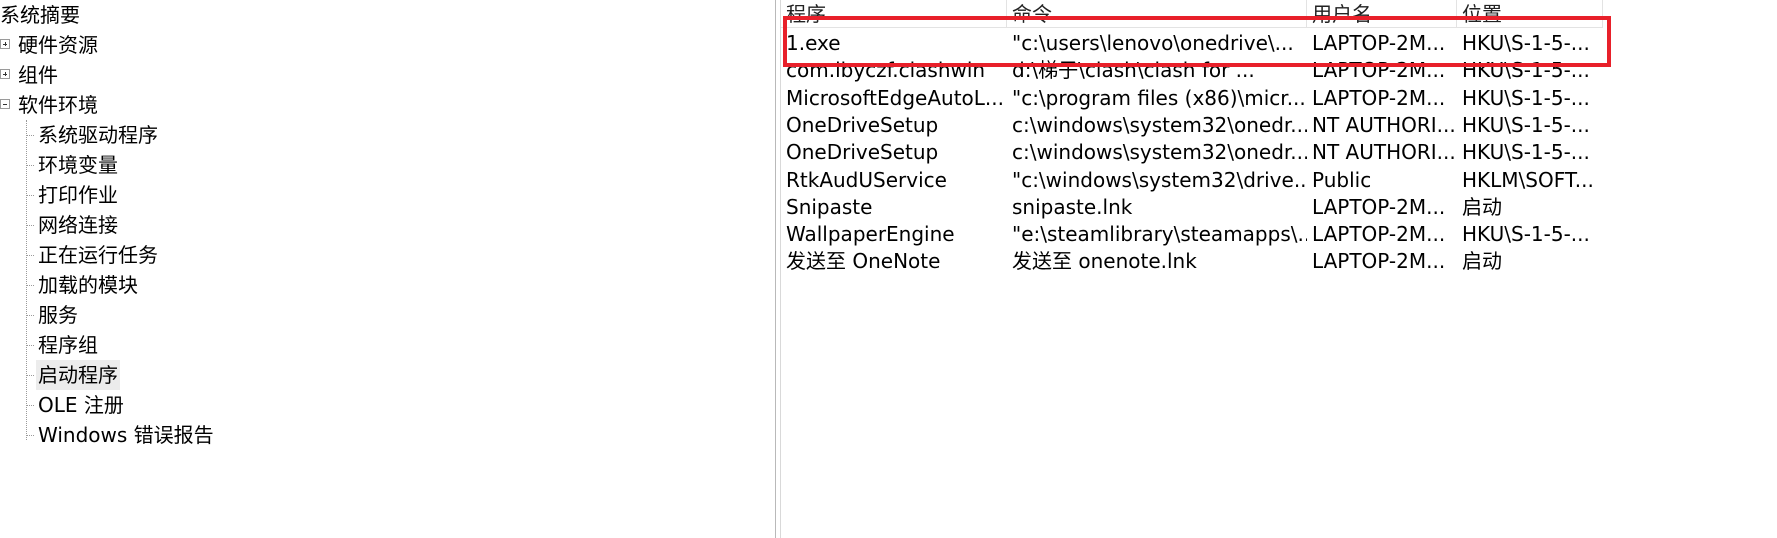 This screenshot has width=1777, height=538. I want to click on tree-node-components: 组件, so click(29, 75).